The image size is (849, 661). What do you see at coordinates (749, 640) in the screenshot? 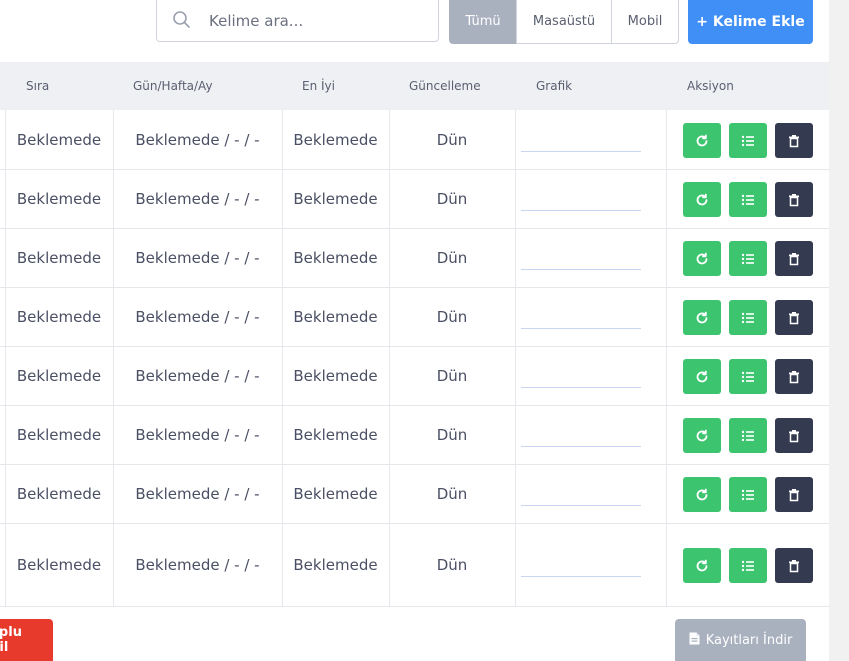
I see `download-label: Kayıtları İndir` at bounding box center [749, 640].